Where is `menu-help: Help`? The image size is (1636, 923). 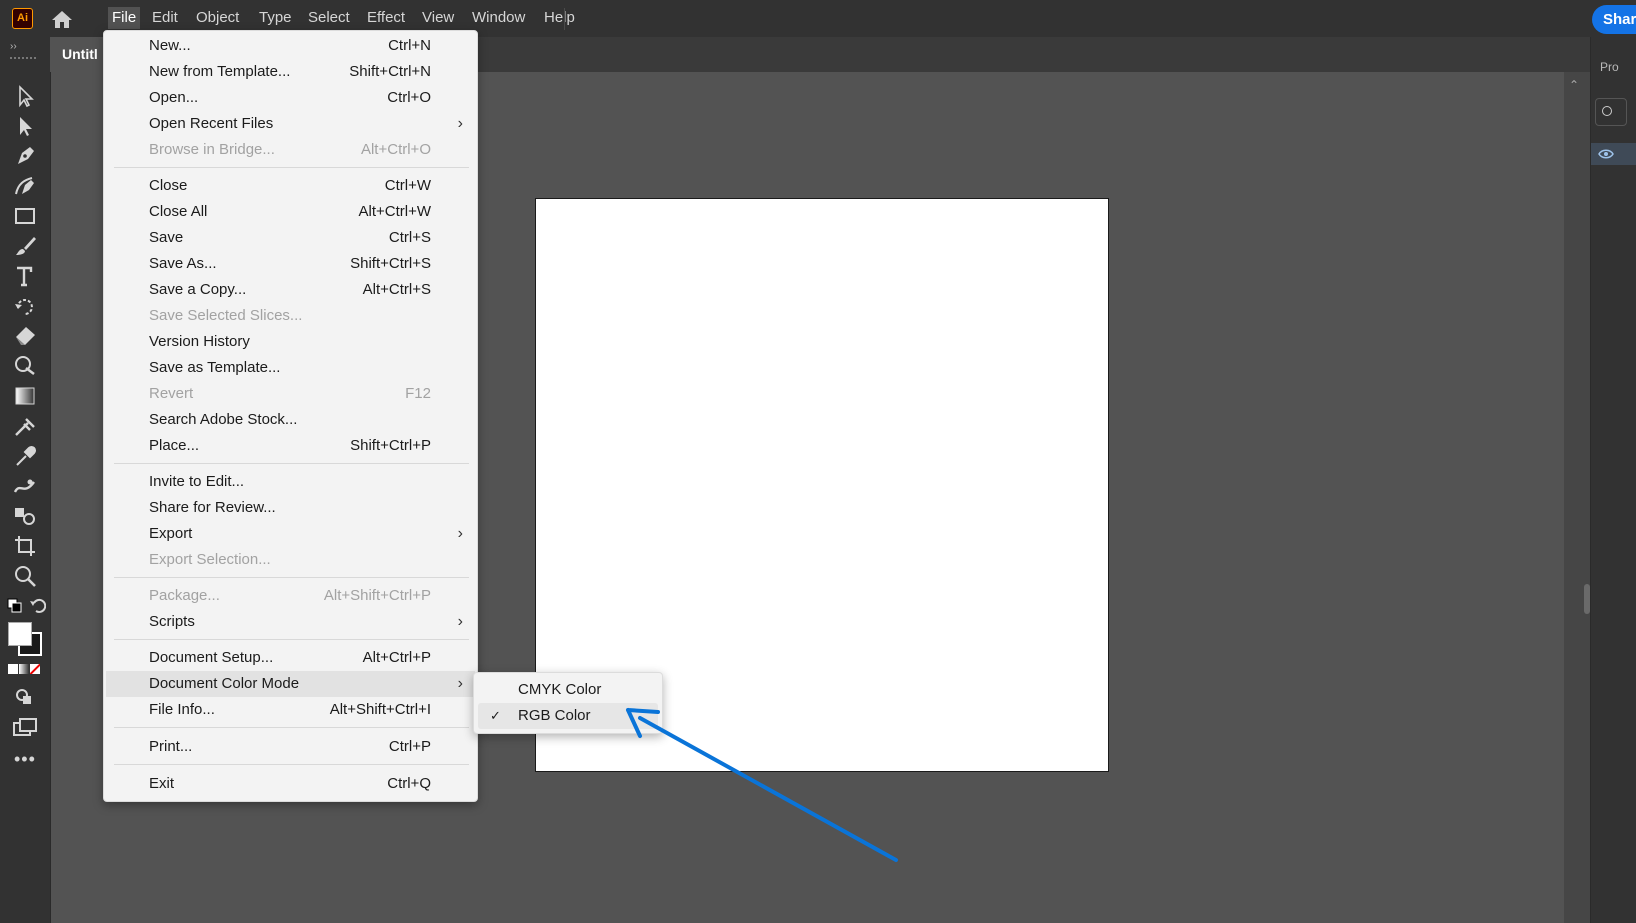 menu-help: Help is located at coordinates (559, 18).